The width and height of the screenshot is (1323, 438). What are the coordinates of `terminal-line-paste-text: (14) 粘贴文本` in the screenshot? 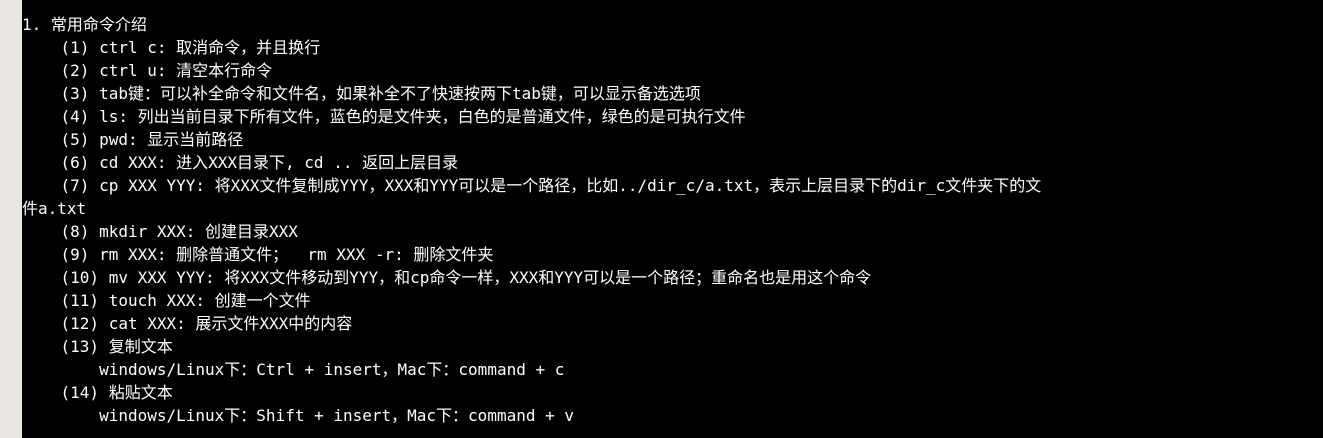 It's located at (97, 392).